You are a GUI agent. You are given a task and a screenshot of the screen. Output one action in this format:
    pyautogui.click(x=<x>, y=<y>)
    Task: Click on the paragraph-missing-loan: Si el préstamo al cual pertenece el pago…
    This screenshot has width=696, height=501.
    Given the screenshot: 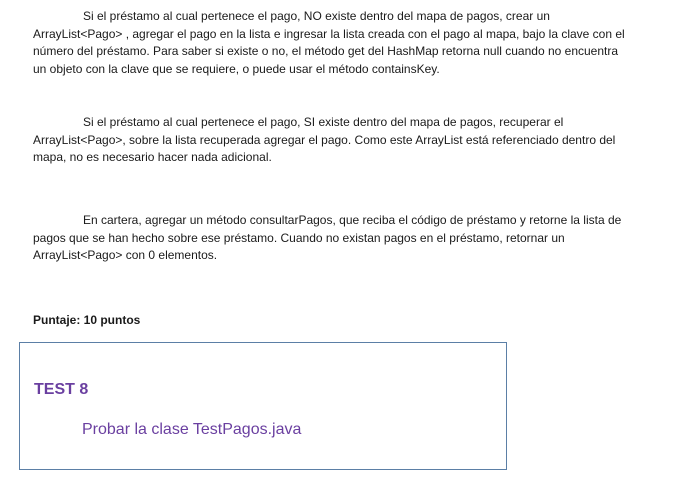 What is the action you would take?
    pyautogui.click(x=329, y=42)
    